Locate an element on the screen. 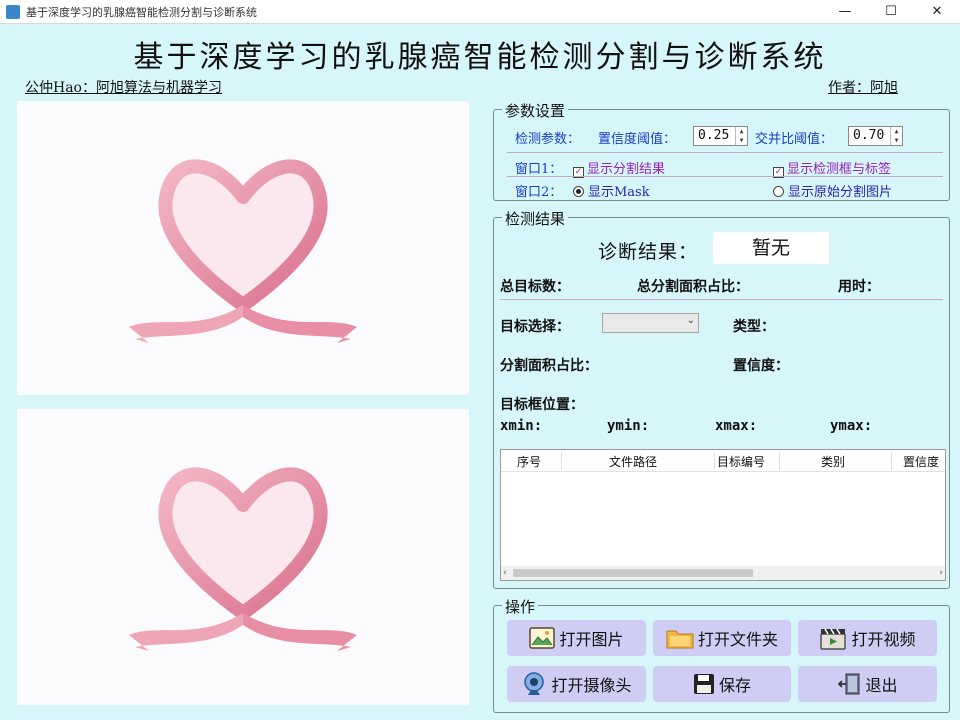 The height and width of the screenshot is (720, 960). save-button: 保存 is located at coordinates (722, 684).